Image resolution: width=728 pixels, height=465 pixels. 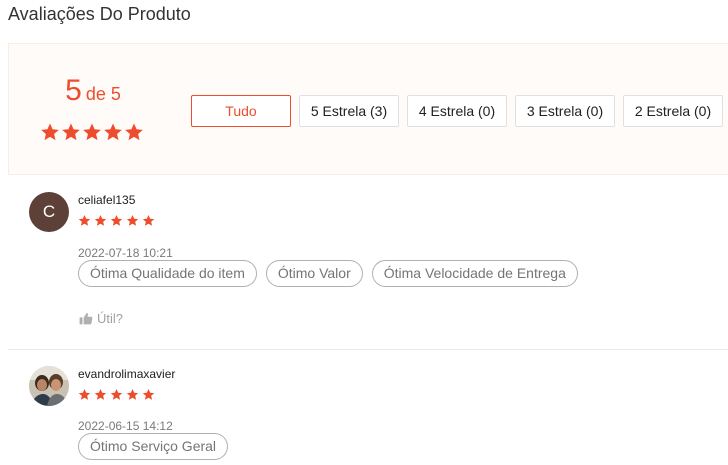 I want to click on review-tag: Ótimo Serviço Geral, so click(x=153, y=446).